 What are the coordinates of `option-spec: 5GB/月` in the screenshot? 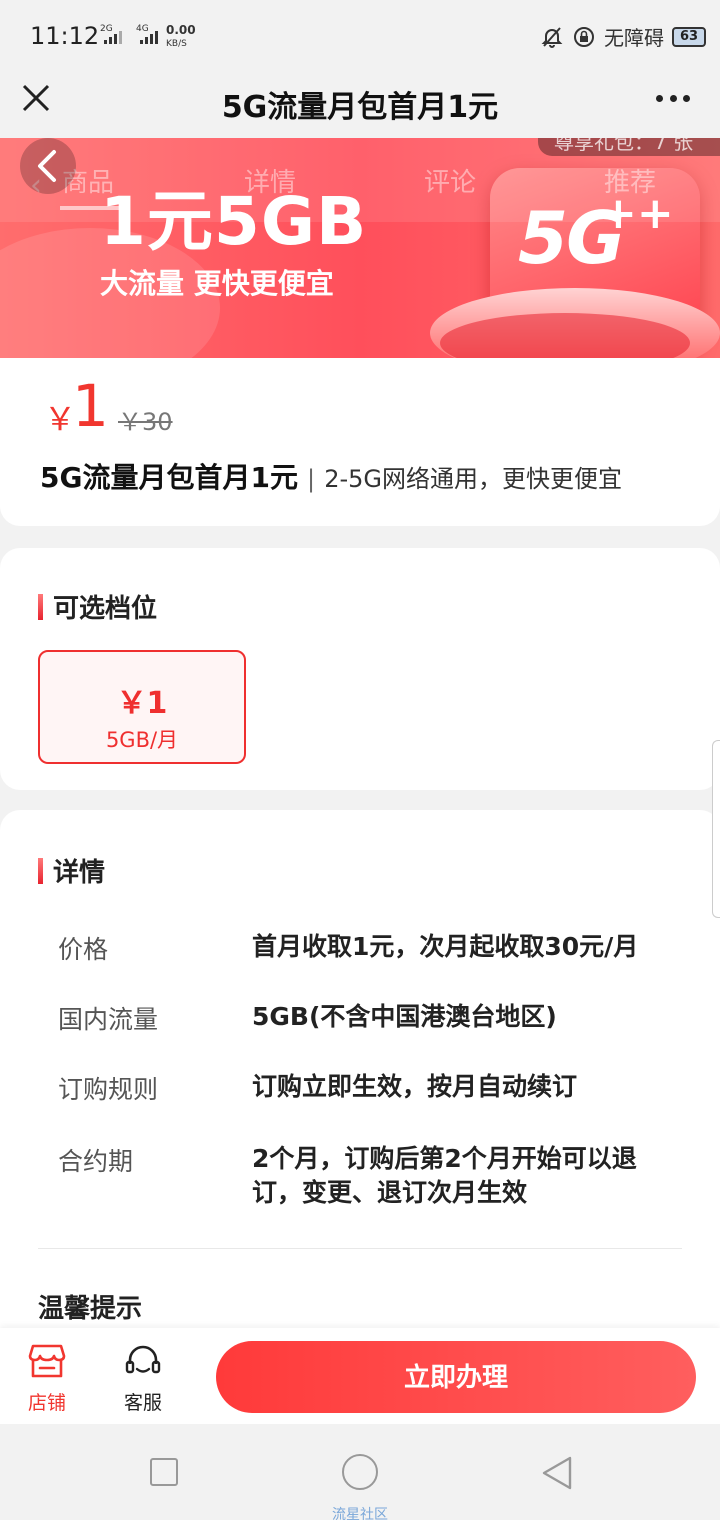 It's located at (142, 740).